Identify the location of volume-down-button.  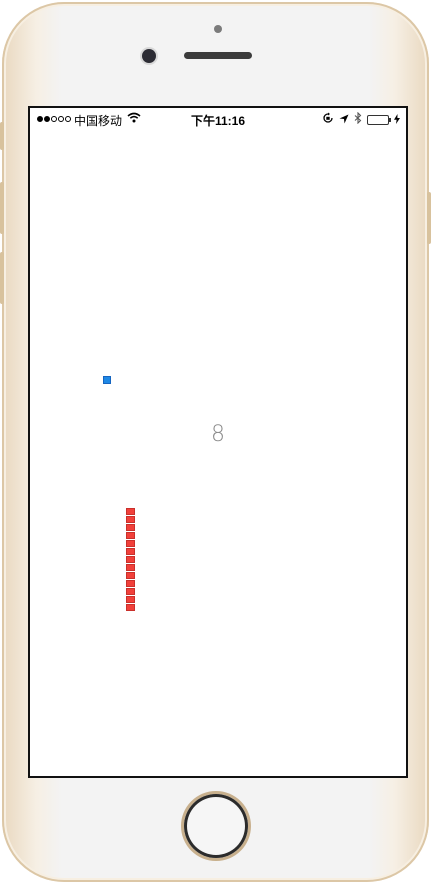
(2, 278).